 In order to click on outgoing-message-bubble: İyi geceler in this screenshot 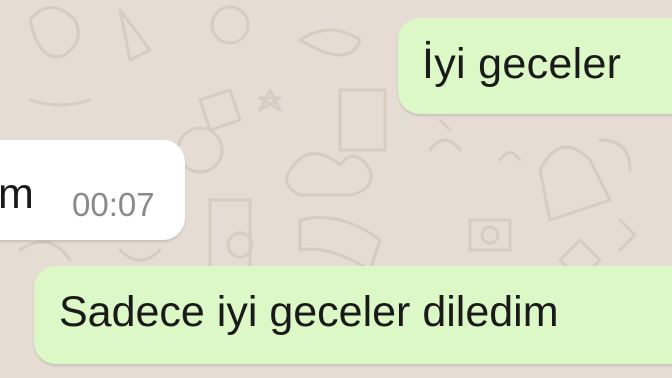, I will do `click(535, 66)`.